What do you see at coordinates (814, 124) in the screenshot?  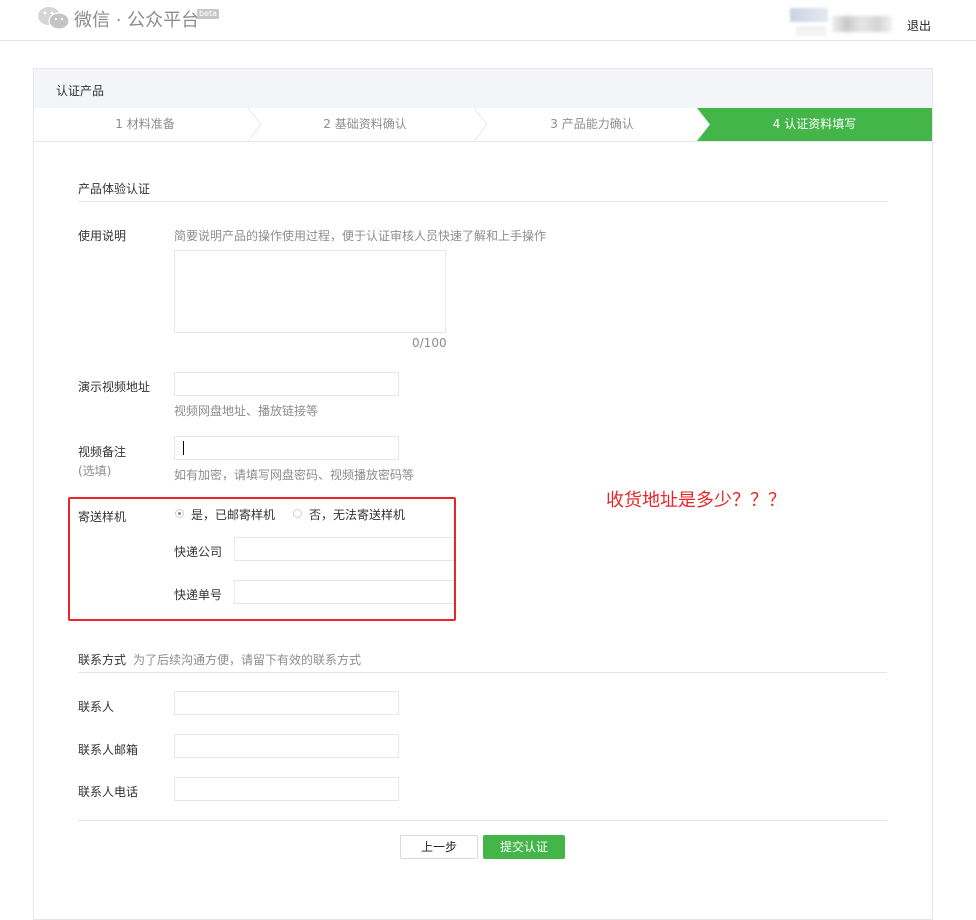 I see `step-4-active: 4 认证资料填写` at bounding box center [814, 124].